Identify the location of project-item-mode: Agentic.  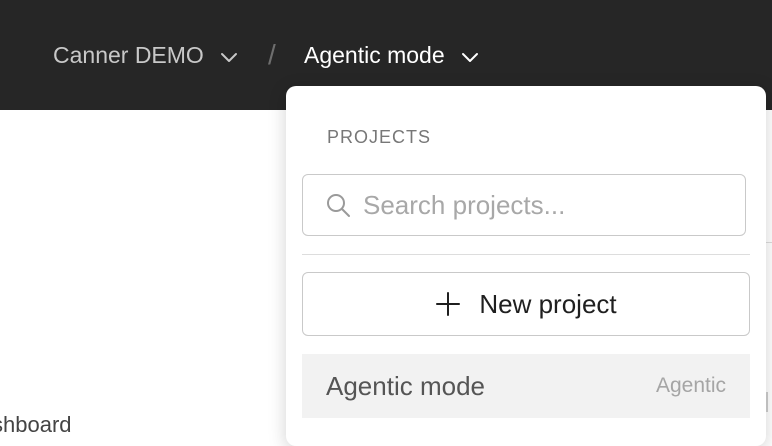
(690, 385).